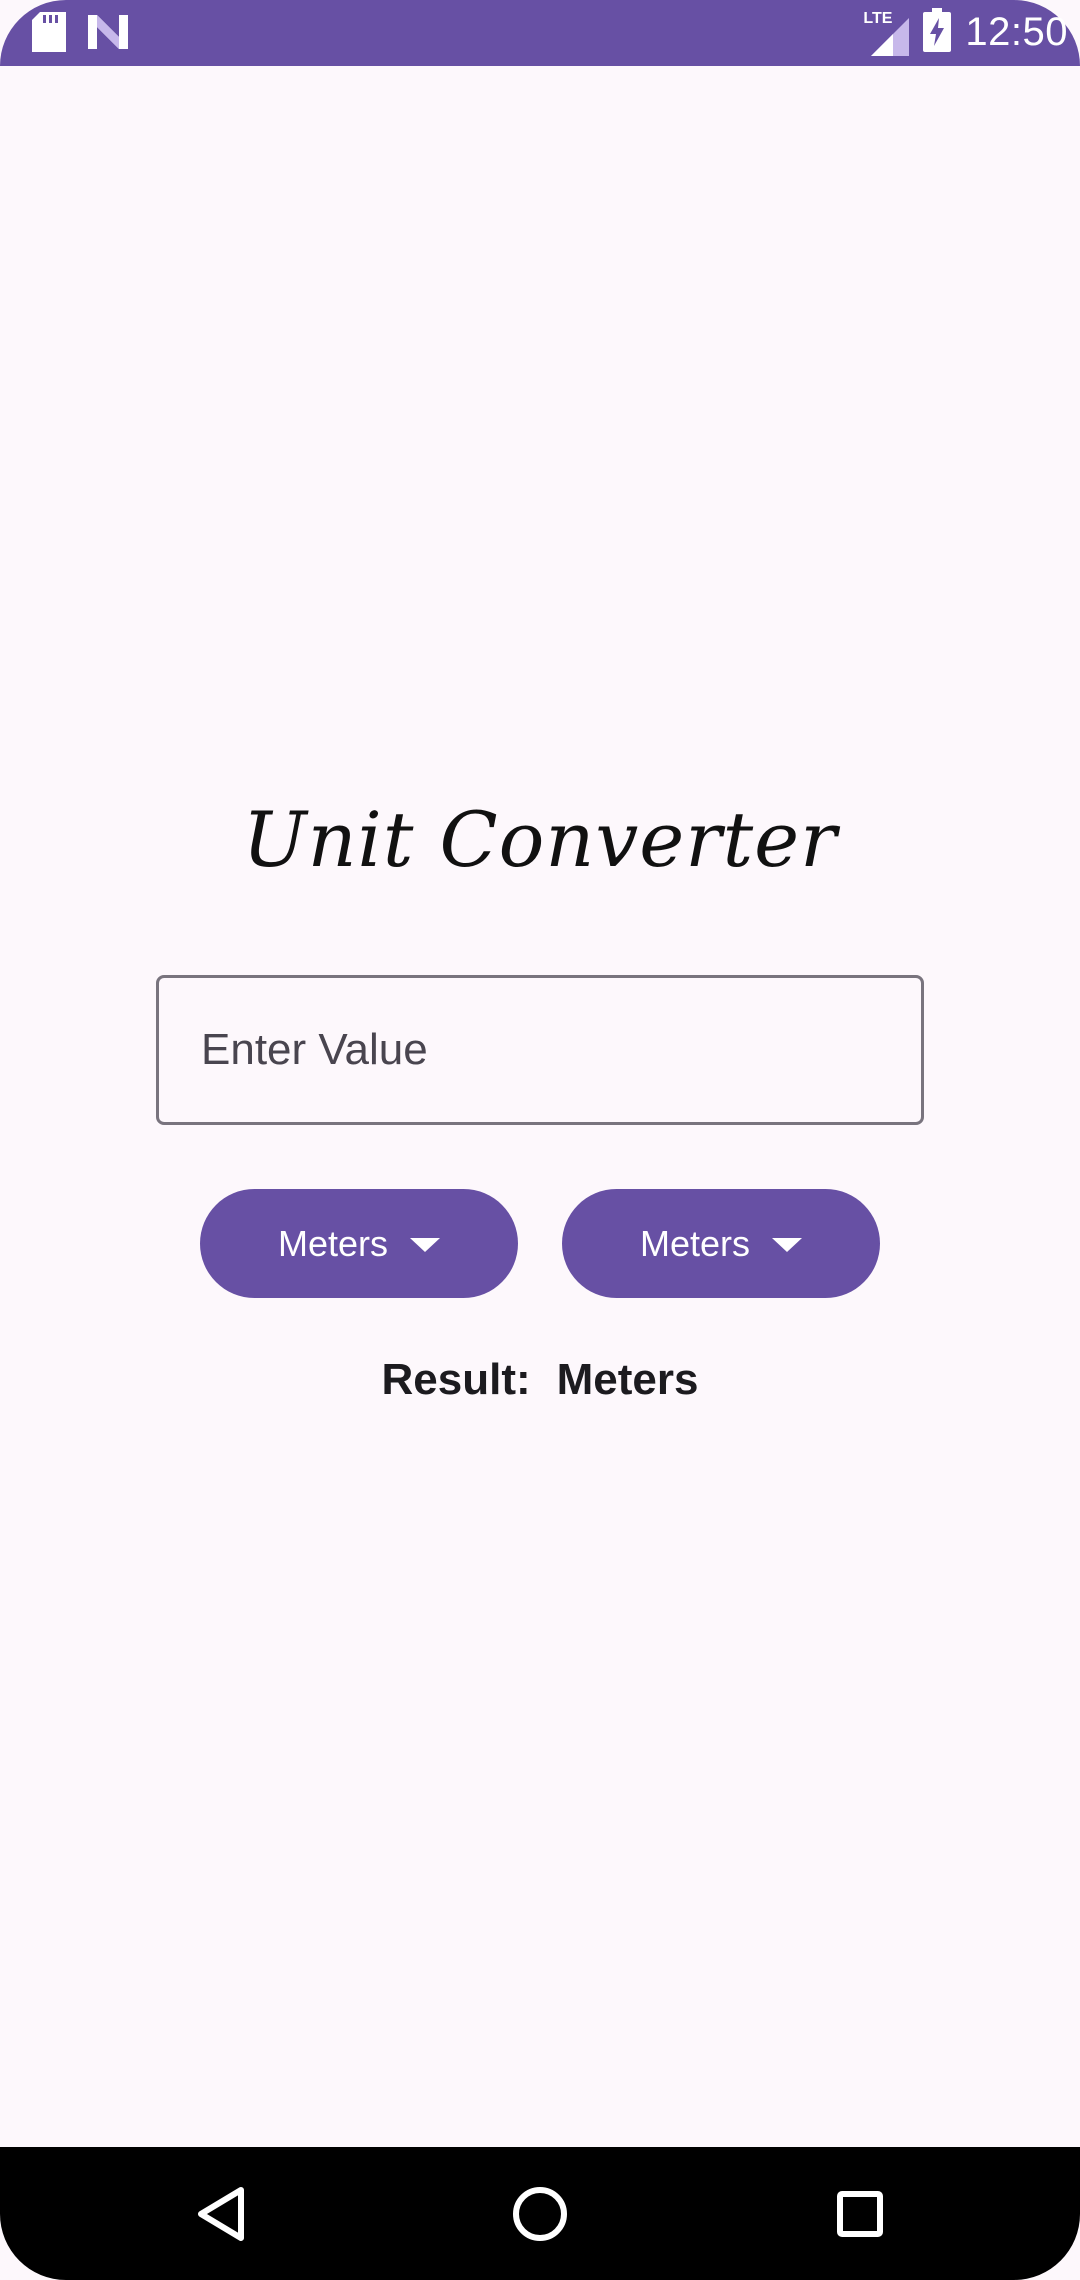 This screenshot has width=1080, height=2280. Describe the element at coordinates (627, 1379) in the screenshot. I see `result-value: Meters` at that location.